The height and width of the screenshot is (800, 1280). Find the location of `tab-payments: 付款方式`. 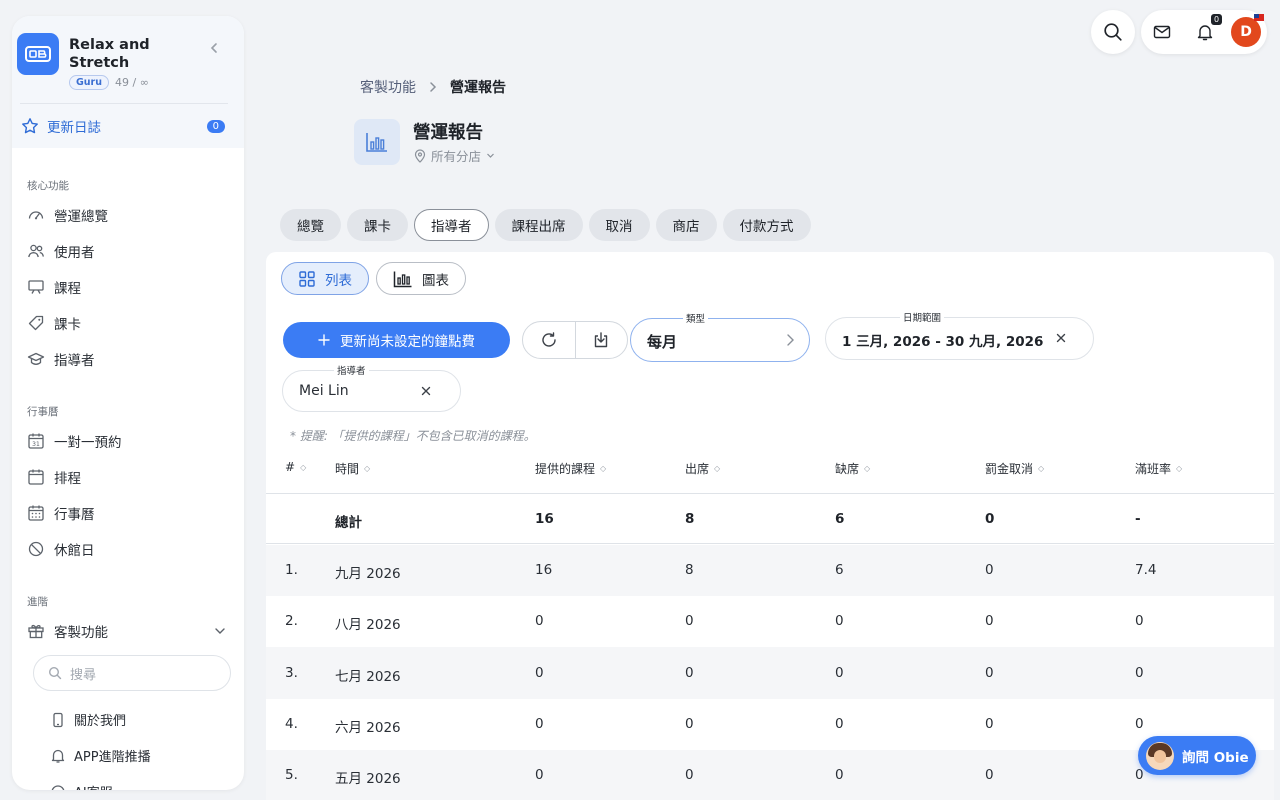

tab-payments: 付款方式 is located at coordinates (766, 225).